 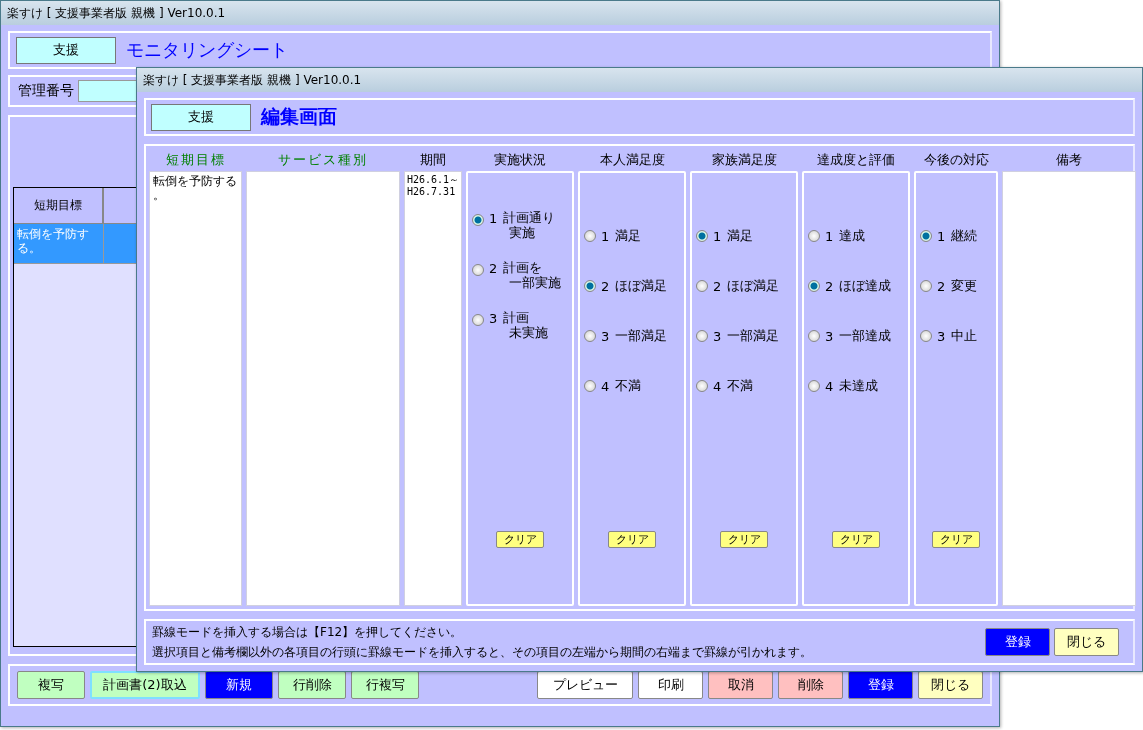 What do you see at coordinates (46, 91) in the screenshot?
I see `field-label: 管理番号` at bounding box center [46, 91].